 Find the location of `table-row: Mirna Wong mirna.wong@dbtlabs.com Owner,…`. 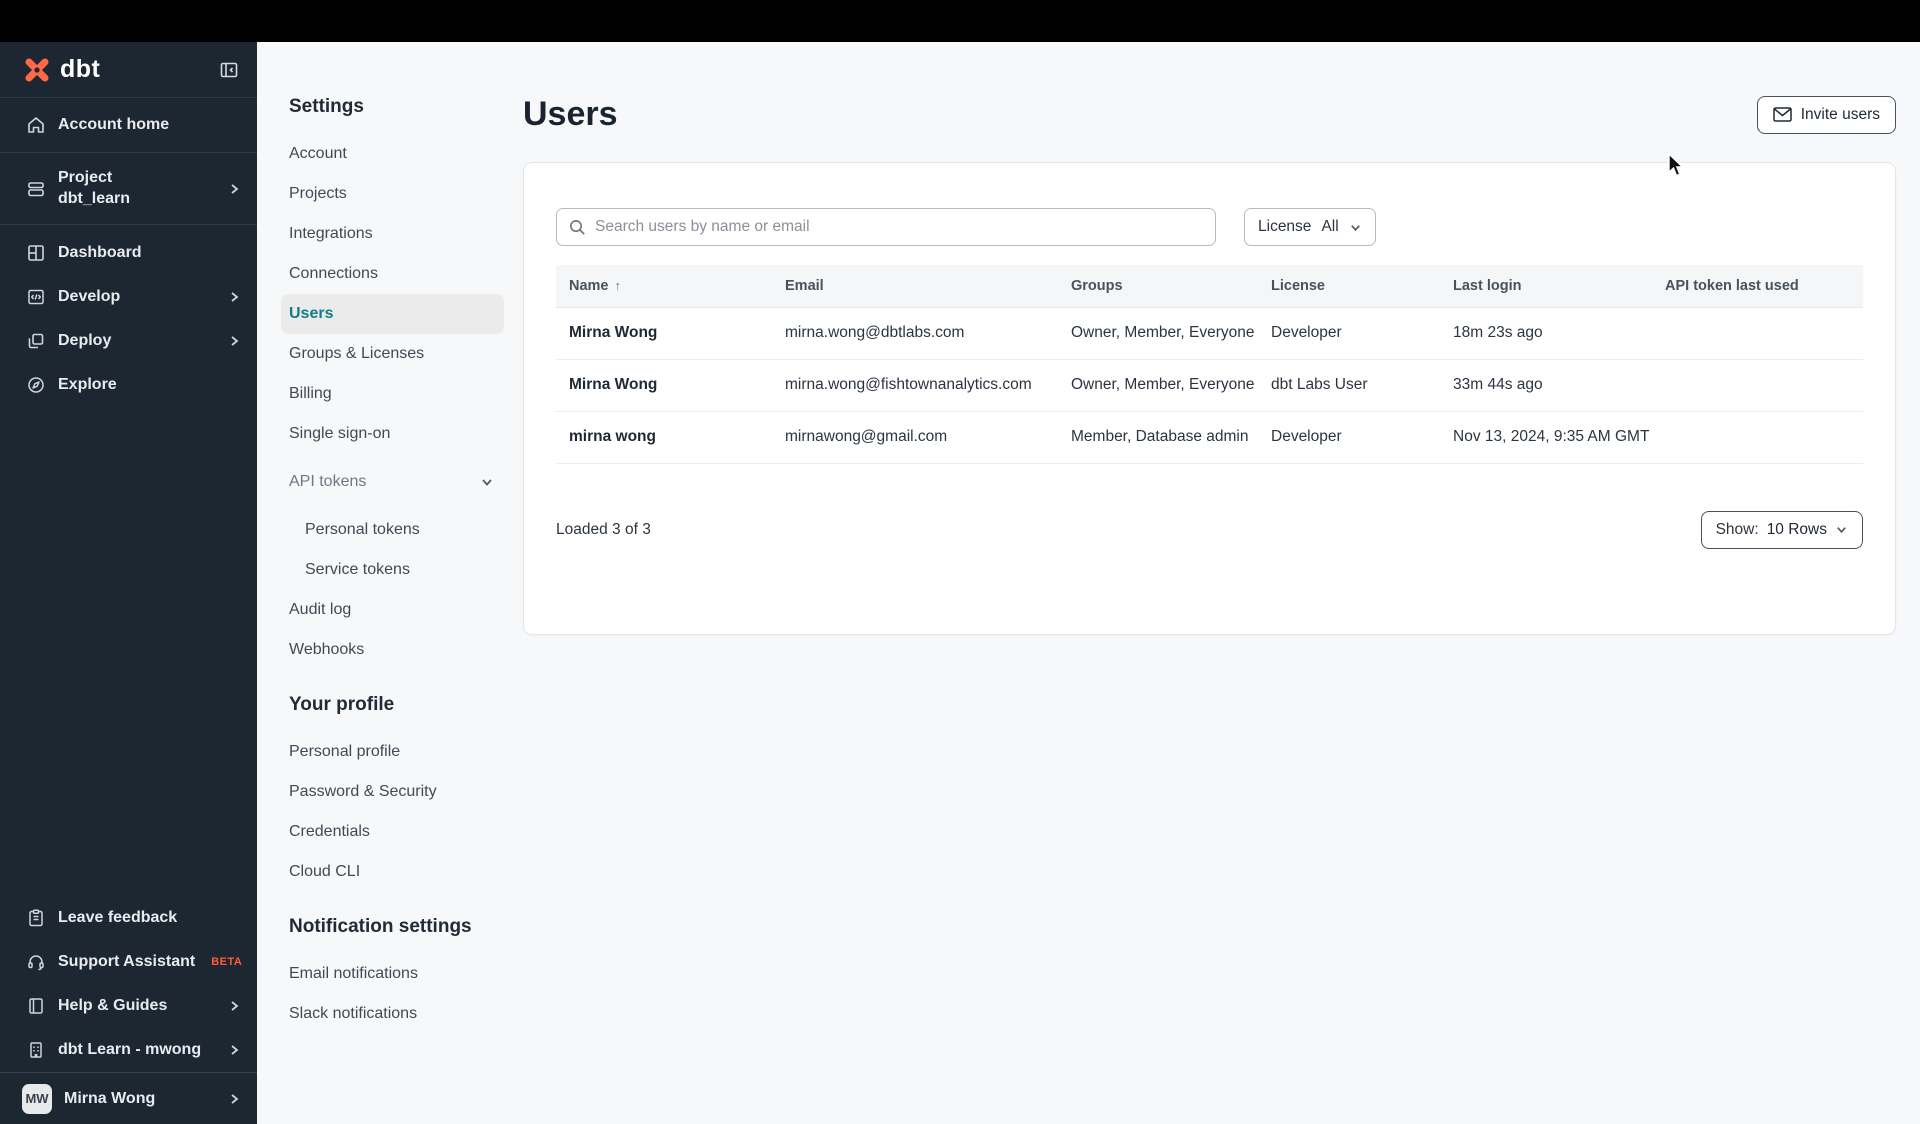

table-row: Mirna Wong mirna.wong@dbtlabs.com Owner,… is located at coordinates (1209, 333).